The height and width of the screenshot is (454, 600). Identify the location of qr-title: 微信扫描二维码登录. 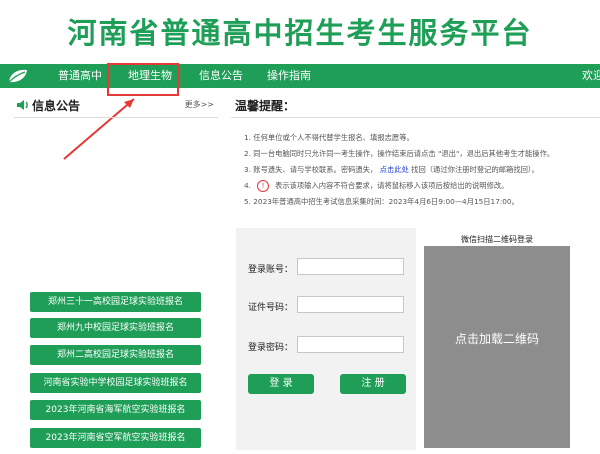
(497, 239).